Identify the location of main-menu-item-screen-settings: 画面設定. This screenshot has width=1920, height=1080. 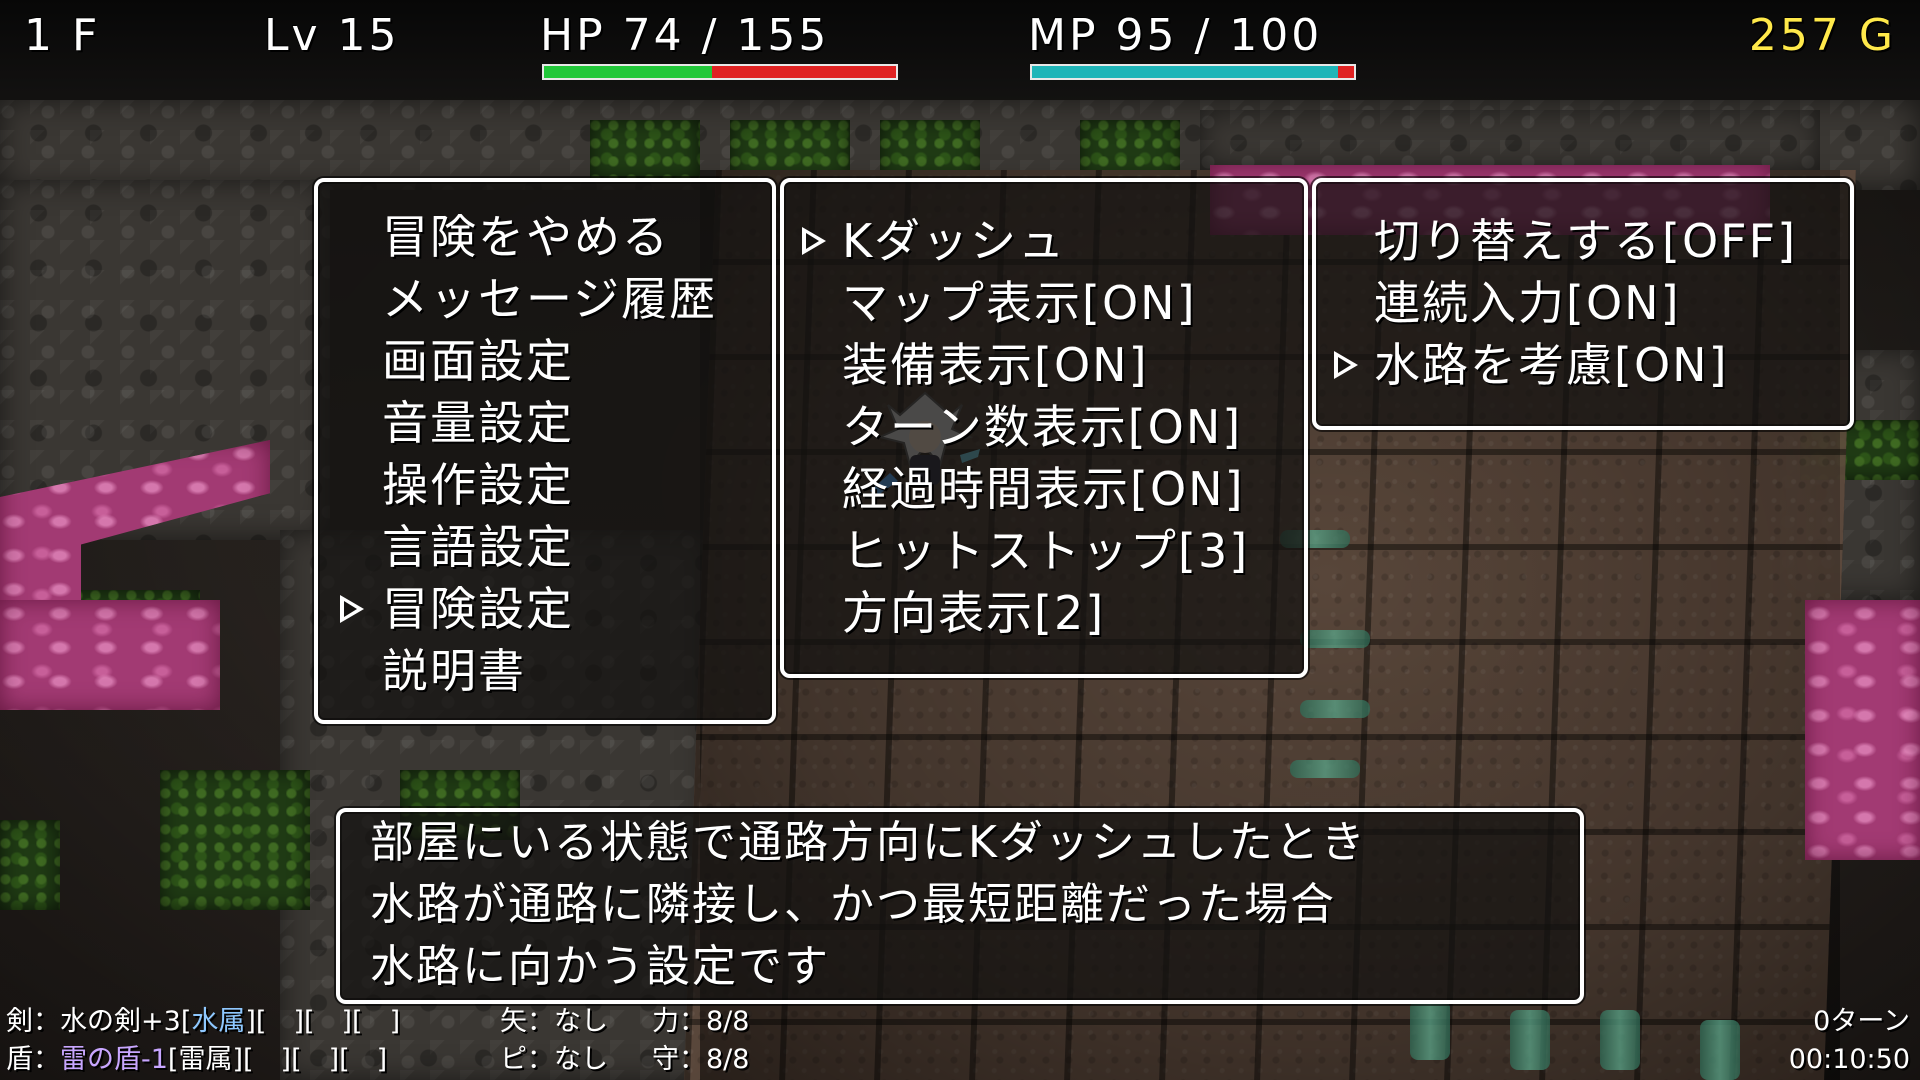
(478, 361).